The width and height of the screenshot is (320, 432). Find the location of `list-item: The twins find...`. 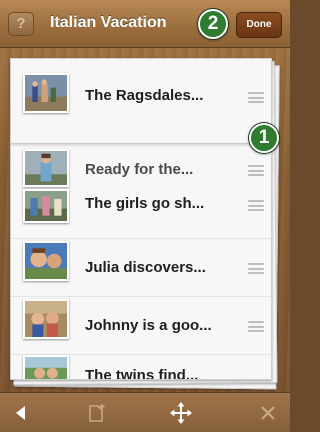

list-item: The twins find... is located at coordinates (141, 367).